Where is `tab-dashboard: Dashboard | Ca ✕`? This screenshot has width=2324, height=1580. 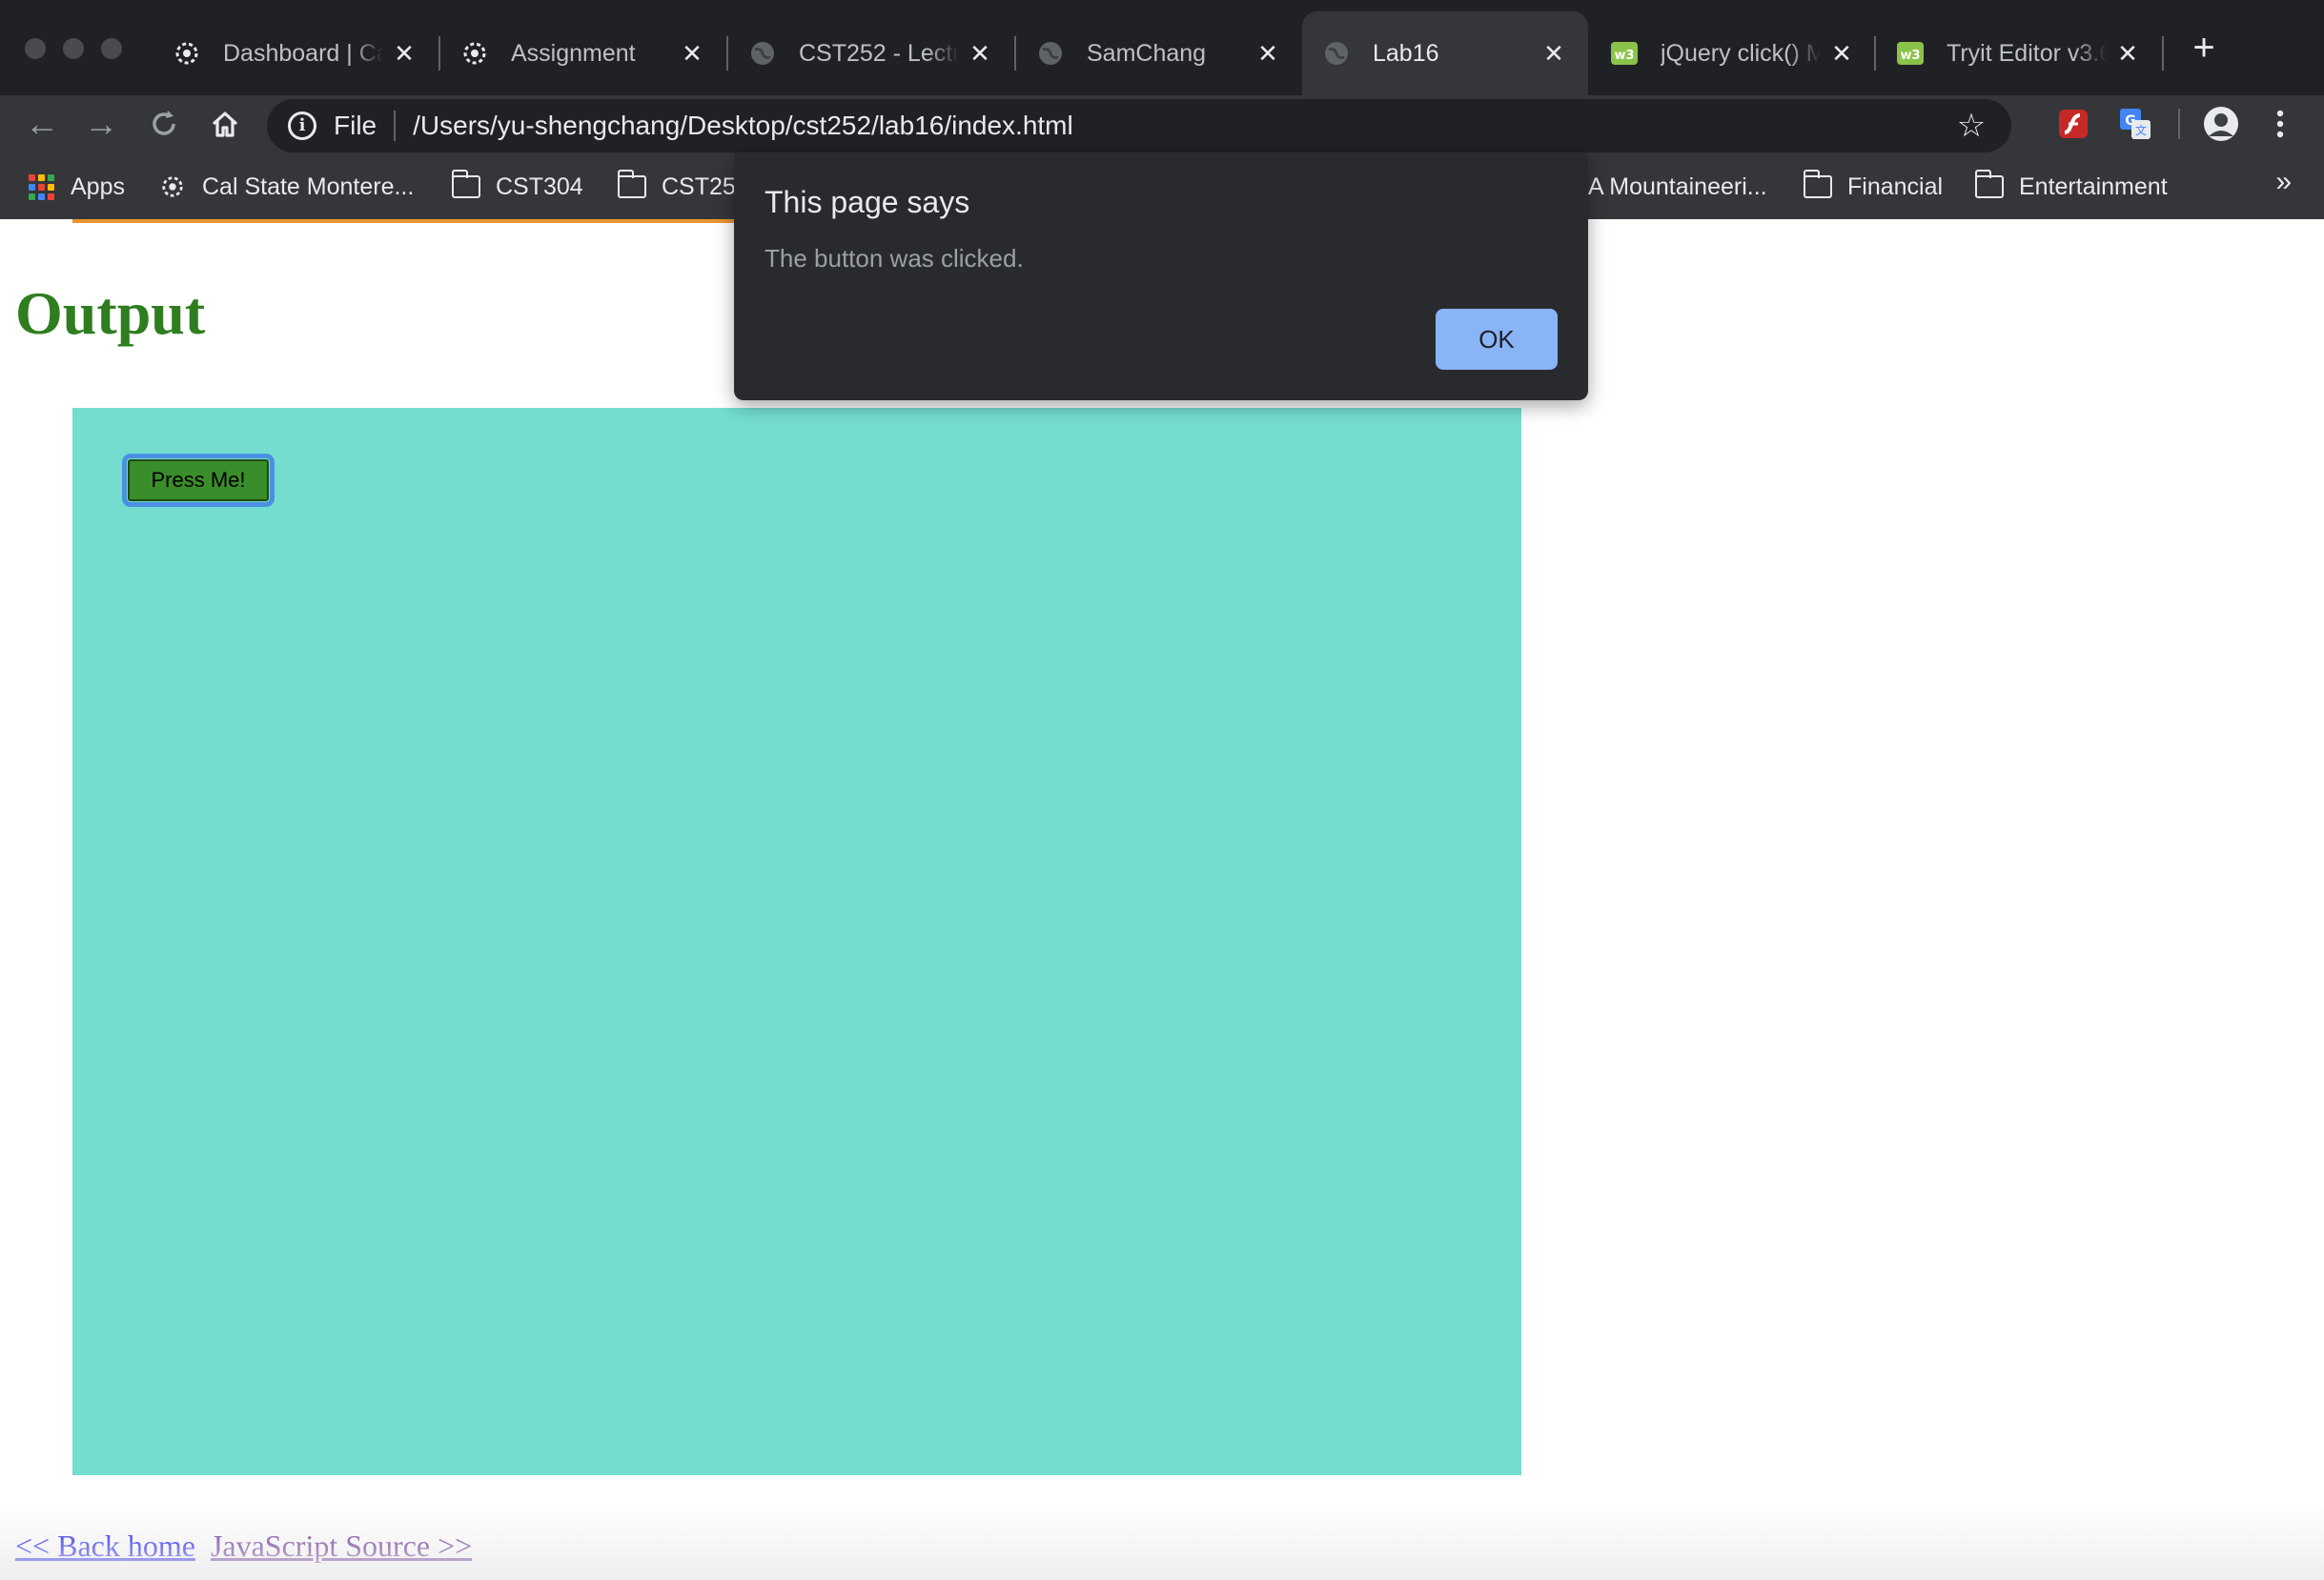 tab-dashboard: Dashboard | Ca ✕ is located at coordinates (295, 53).